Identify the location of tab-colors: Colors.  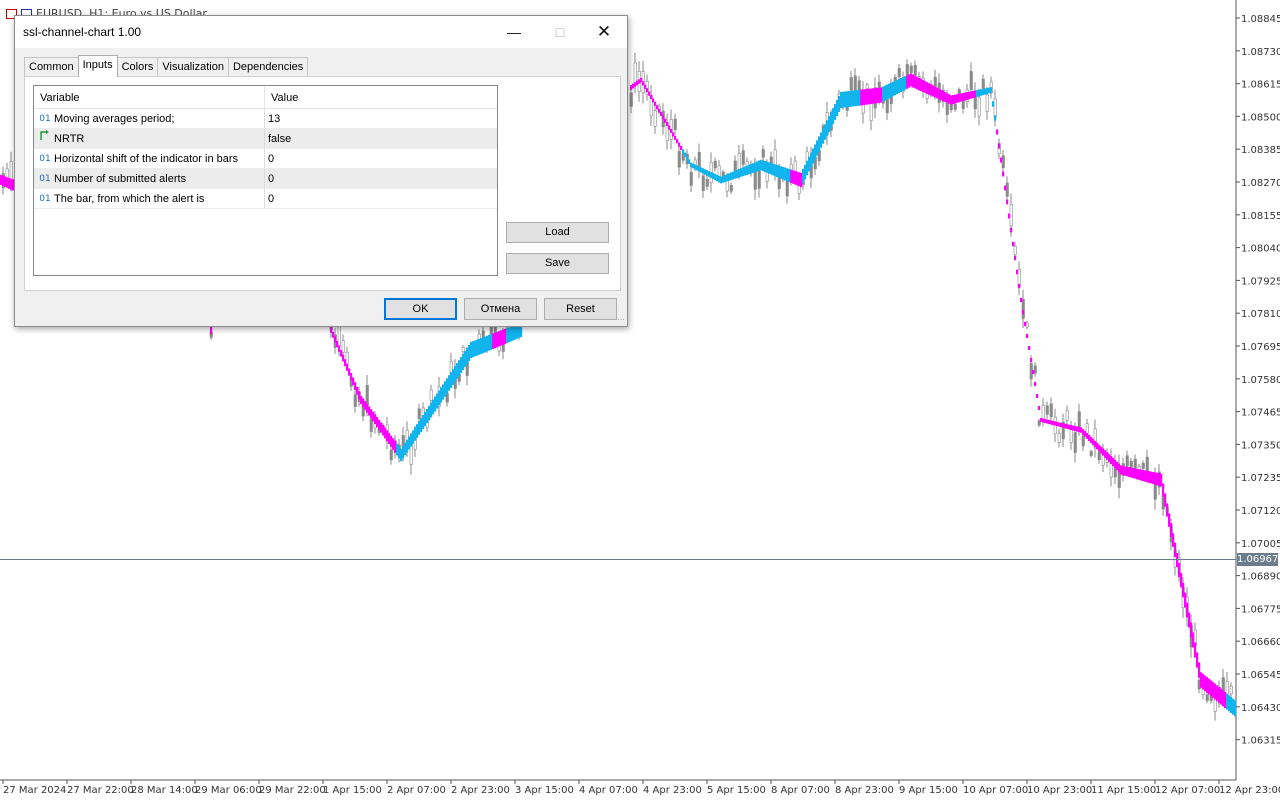
(137, 66).